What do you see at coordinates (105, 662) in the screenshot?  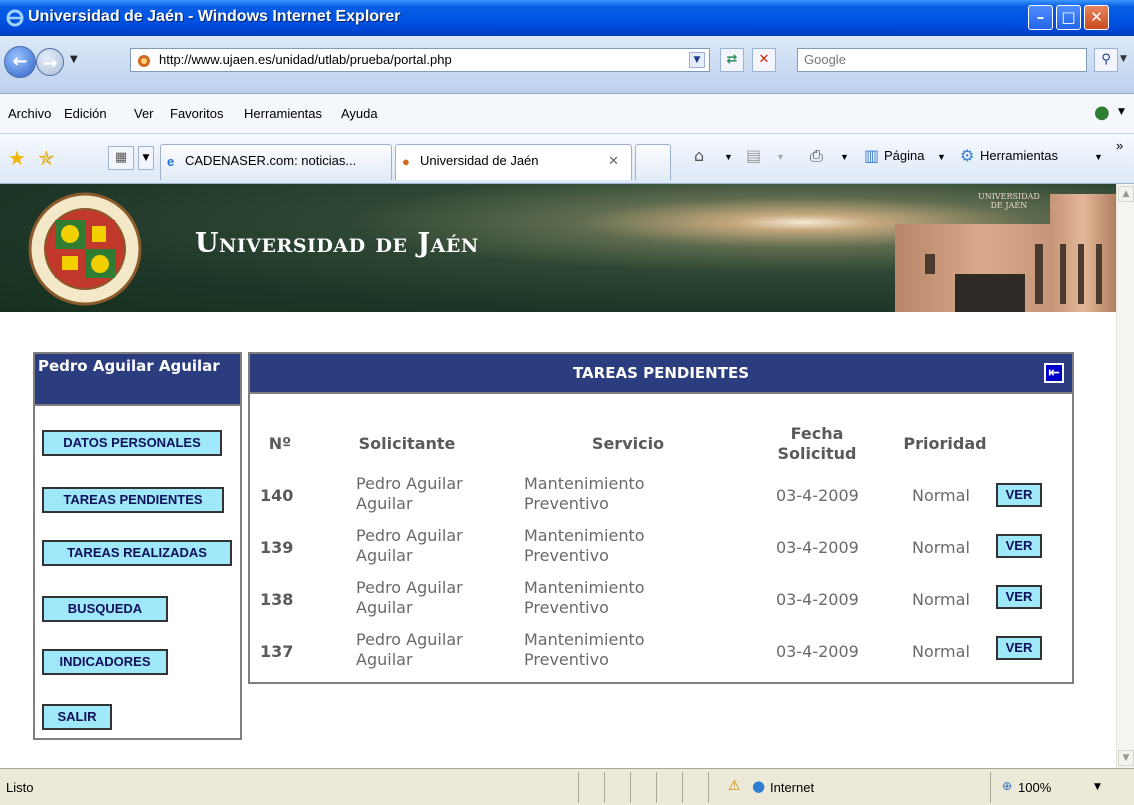 I see `indicadores-button: INDICADORES` at bounding box center [105, 662].